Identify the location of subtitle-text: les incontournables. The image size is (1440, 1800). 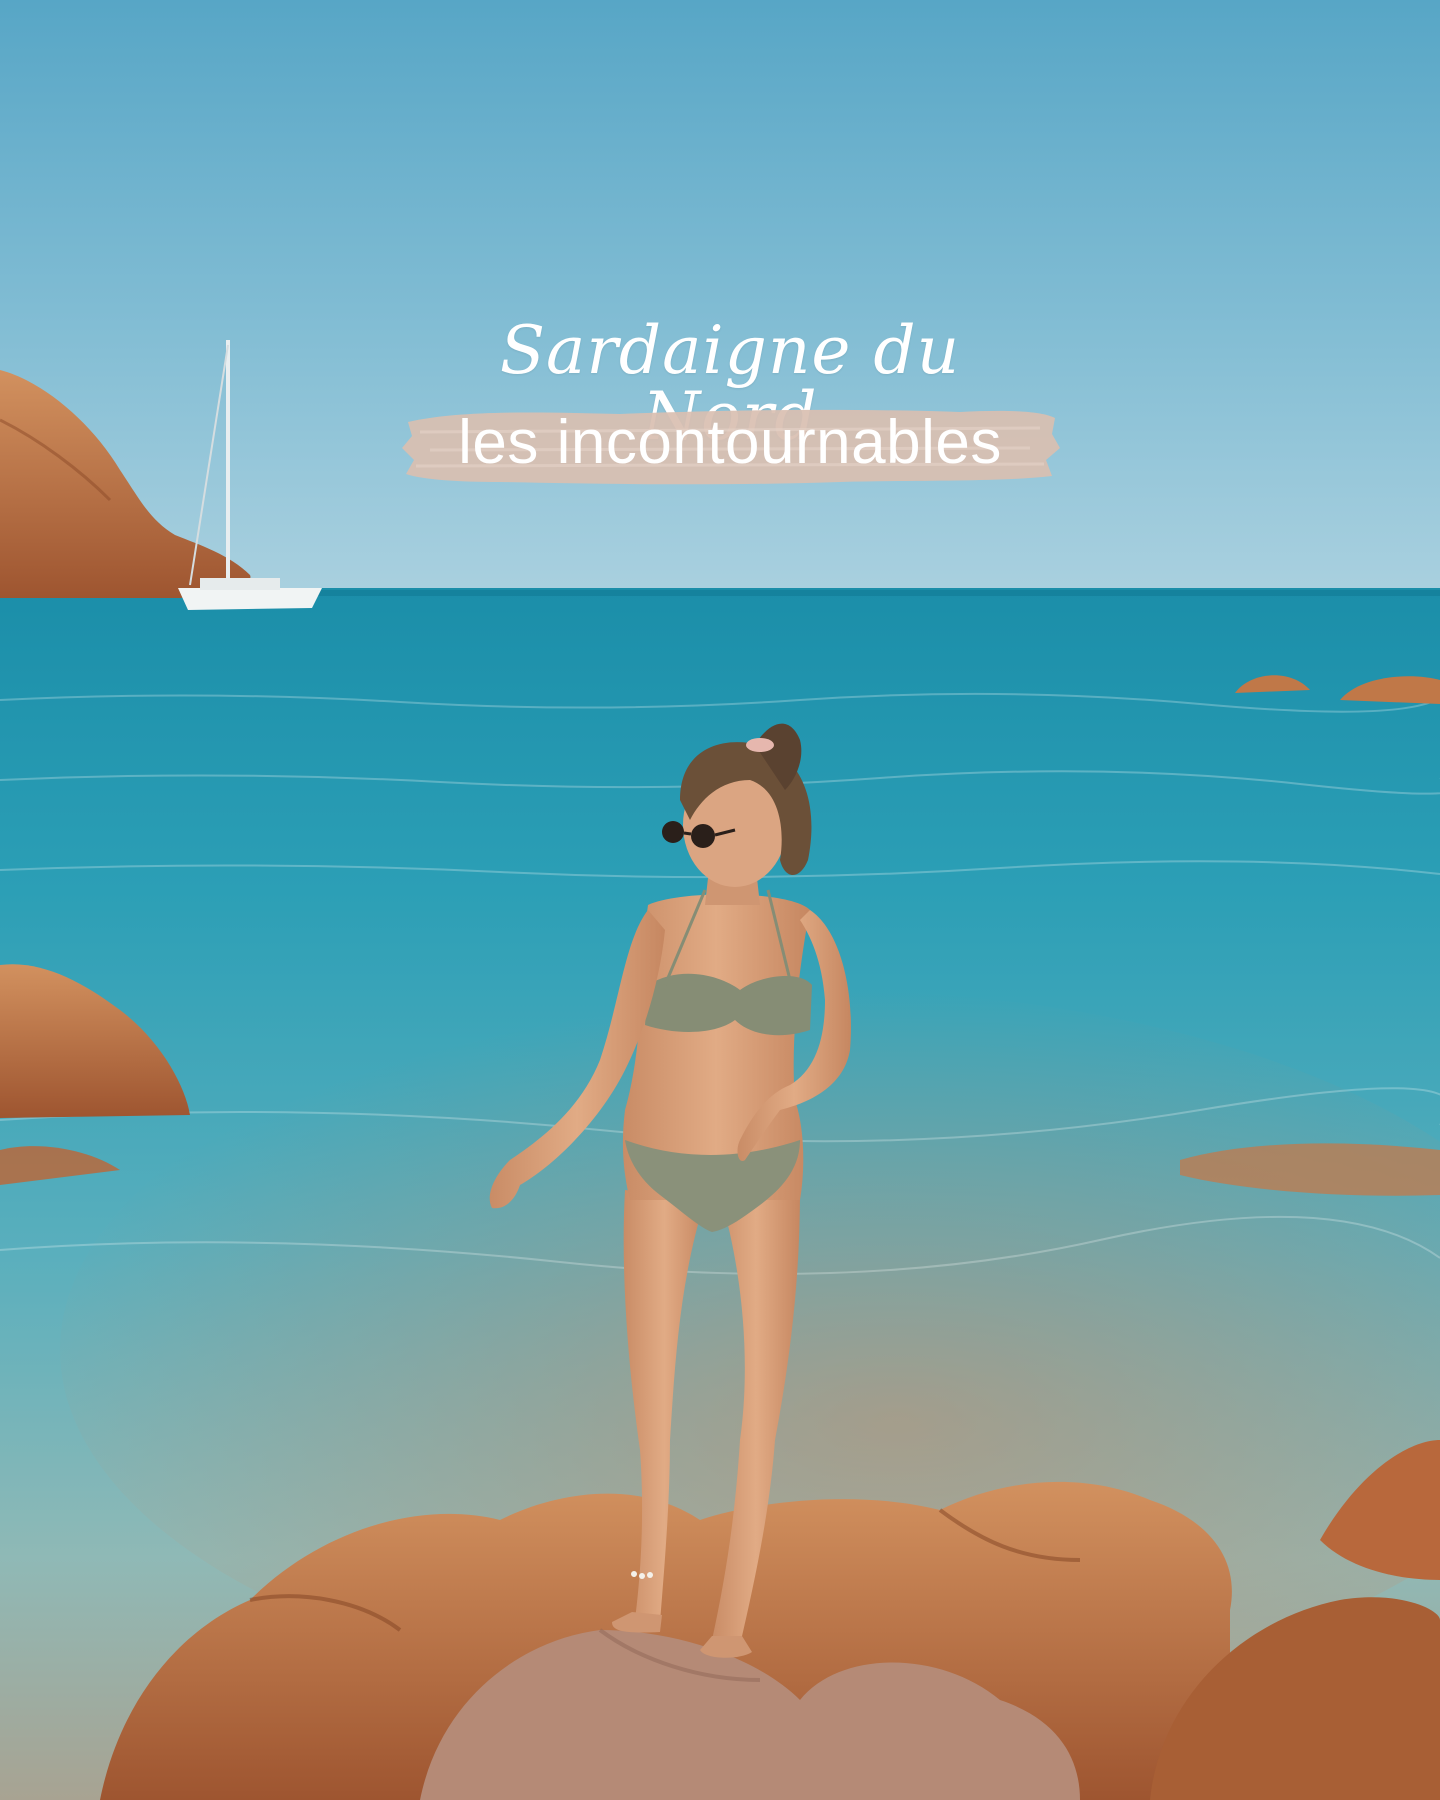
(730, 442).